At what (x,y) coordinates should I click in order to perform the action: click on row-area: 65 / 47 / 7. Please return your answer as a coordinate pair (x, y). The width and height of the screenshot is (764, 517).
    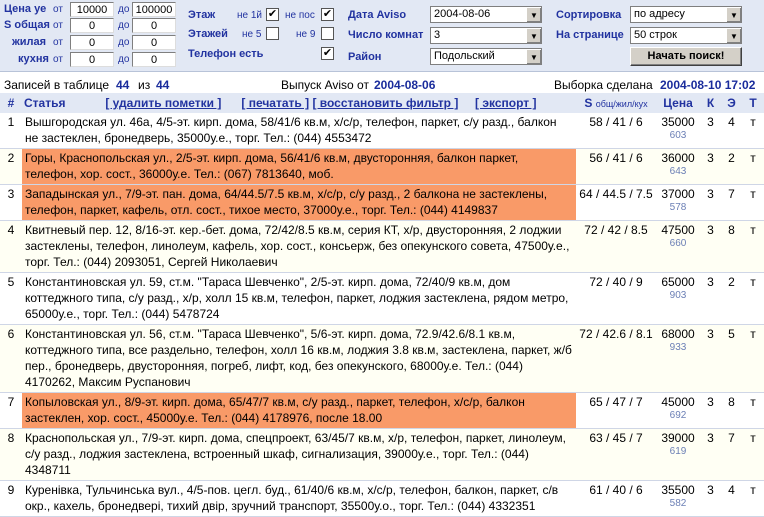
    Looking at the image, I should click on (616, 410).